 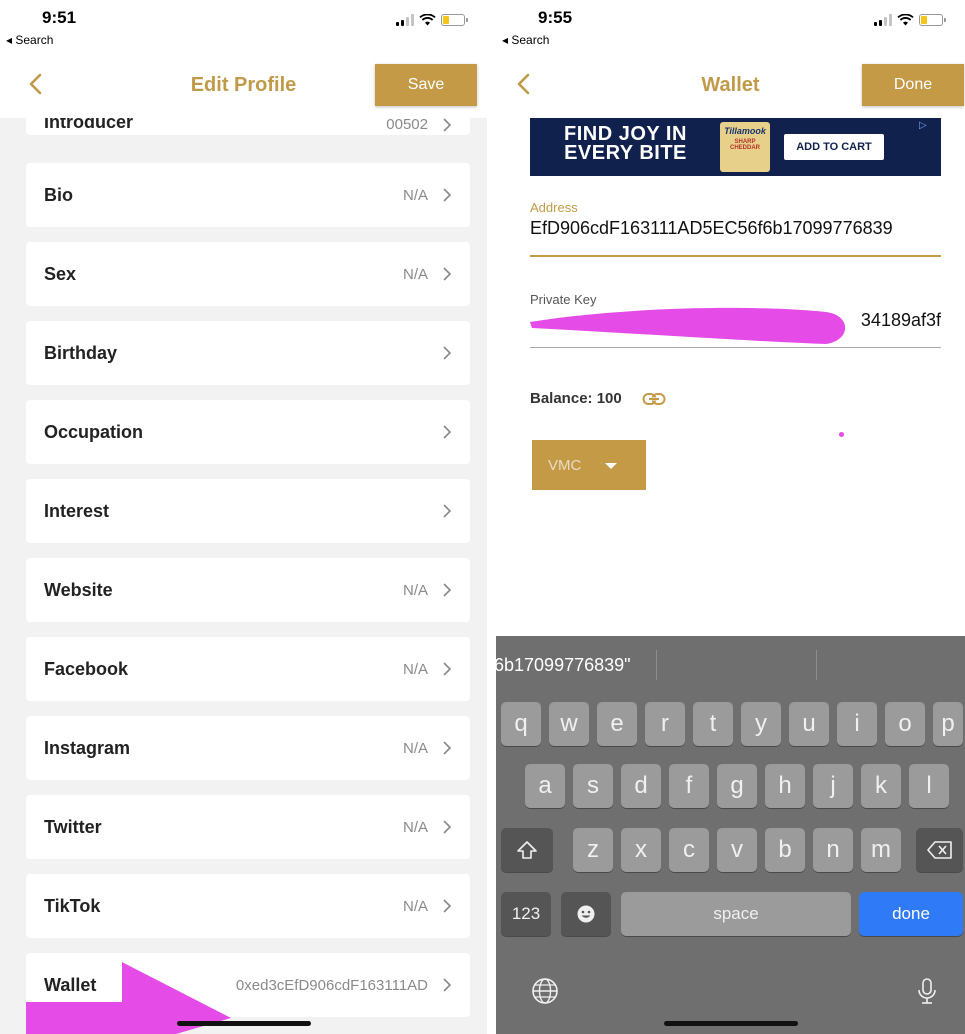 I want to click on row-label: Bio, so click(x=58, y=194).